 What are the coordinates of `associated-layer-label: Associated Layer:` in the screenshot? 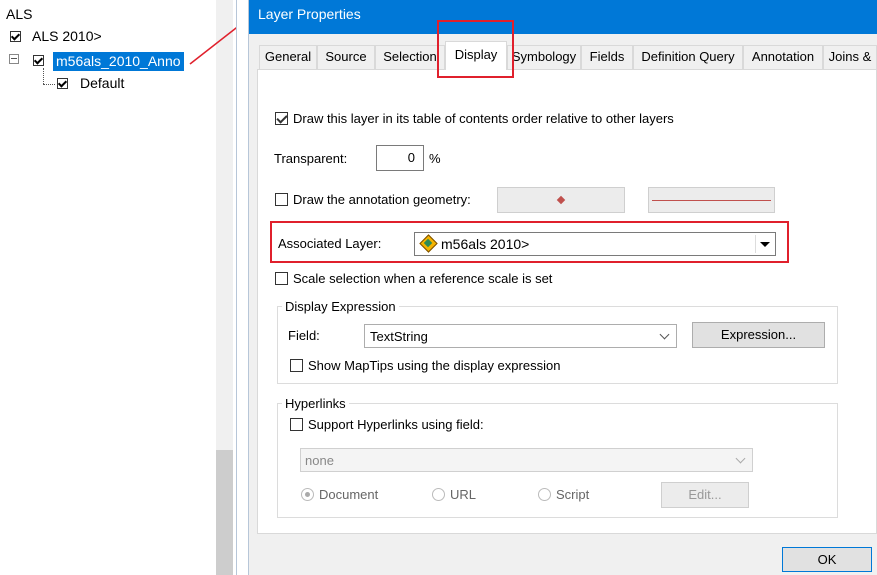 It's located at (330, 243).